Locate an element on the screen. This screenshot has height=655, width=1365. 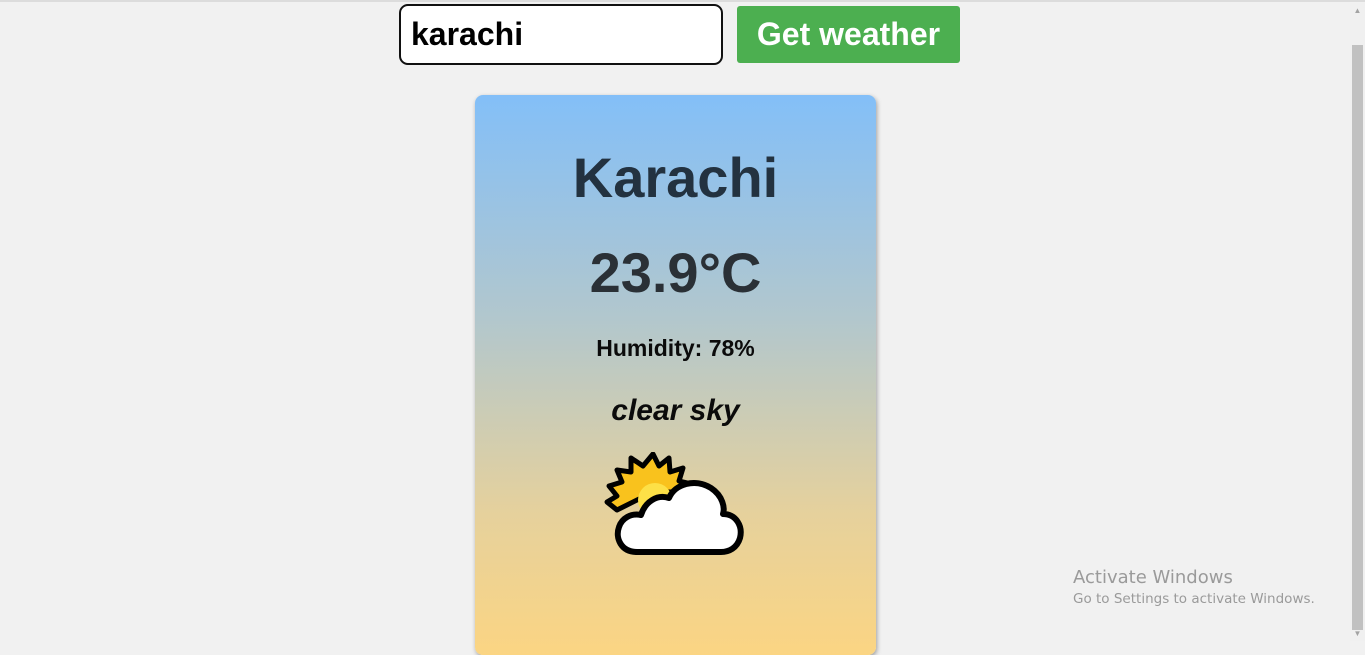
scroll-thumb is located at coordinates (1357, 337).